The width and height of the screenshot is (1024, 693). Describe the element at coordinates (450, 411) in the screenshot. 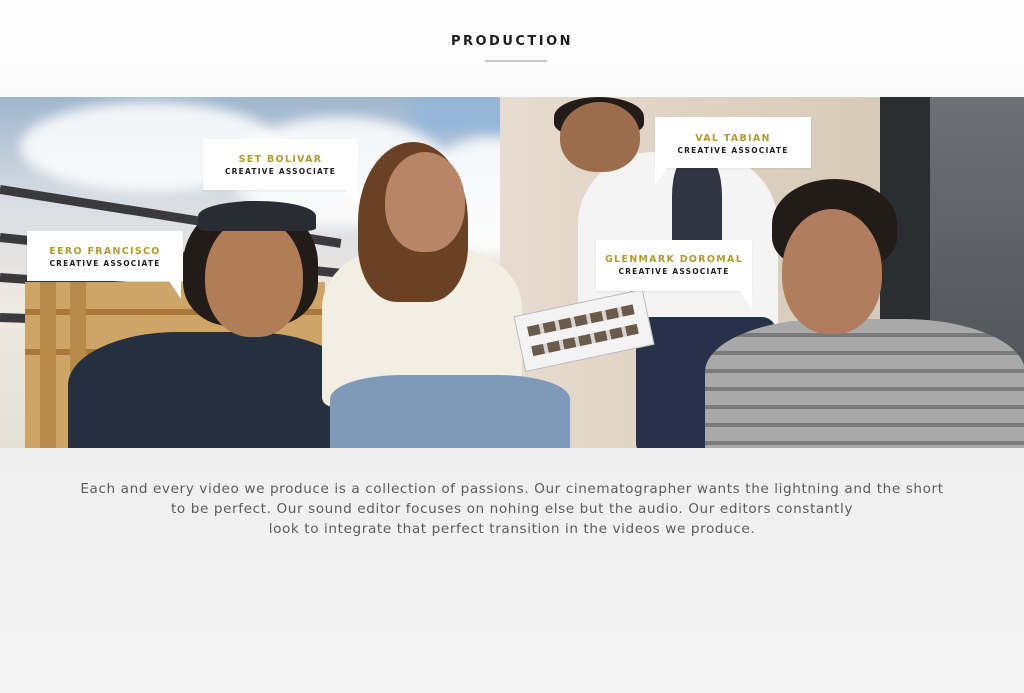

I see `person-jeans` at that location.